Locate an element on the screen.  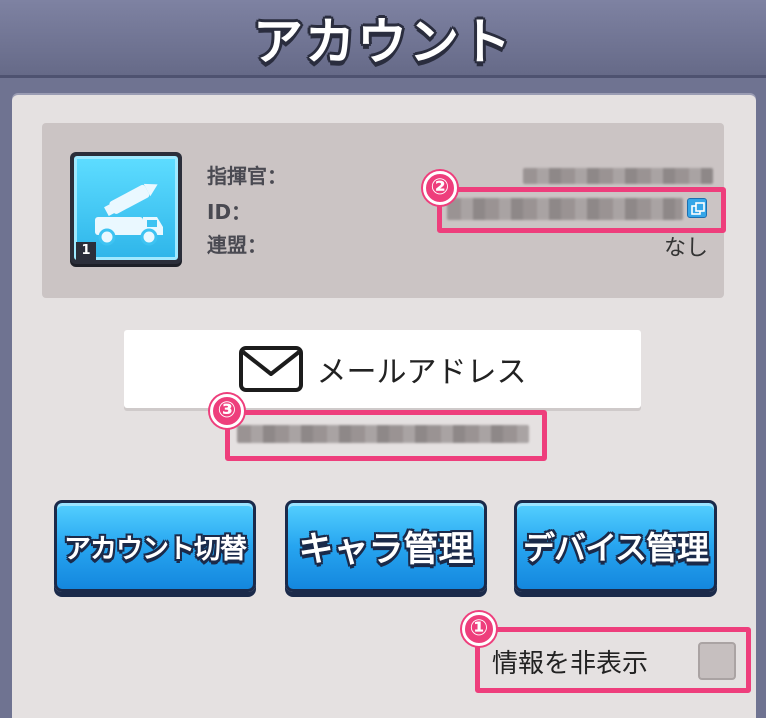
id-label: ID： is located at coordinates (229, 212).